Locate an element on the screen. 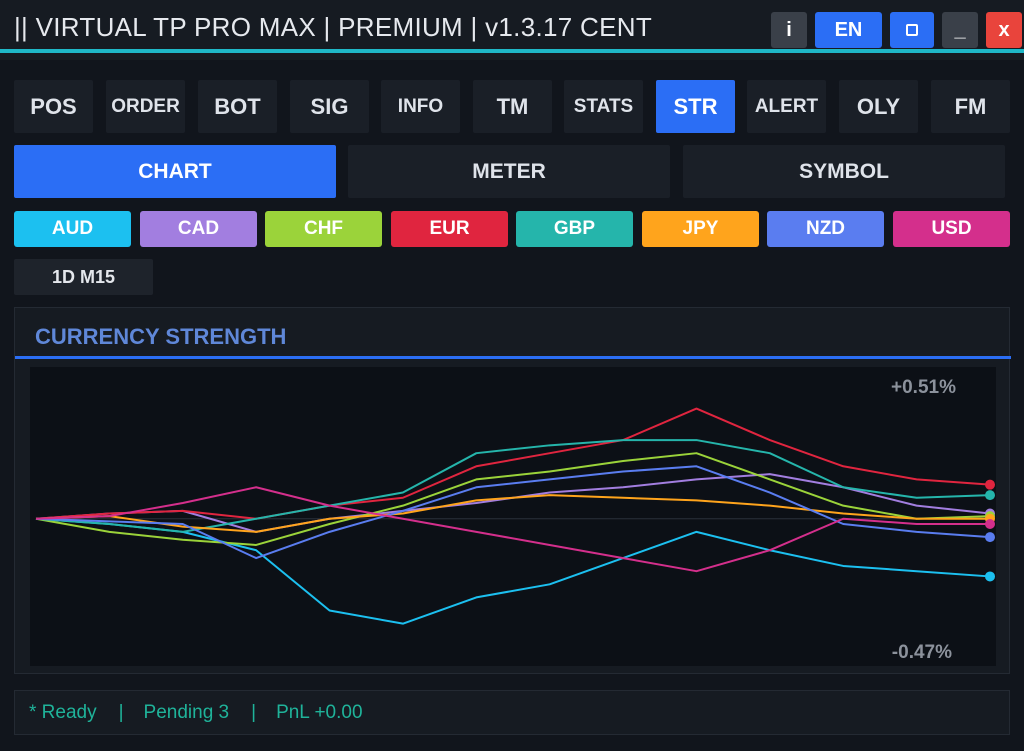 Image resolution: width=1024 pixels, height=751 pixels. info-button: i is located at coordinates (789, 30).